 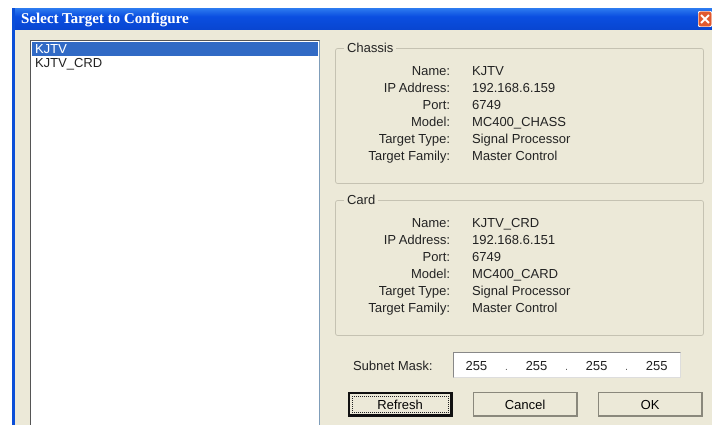 What do you see at coordinates (514, 88) in the screenshot?
I see `field-value: 192.168.6.159` at bounding box center [514, 88].